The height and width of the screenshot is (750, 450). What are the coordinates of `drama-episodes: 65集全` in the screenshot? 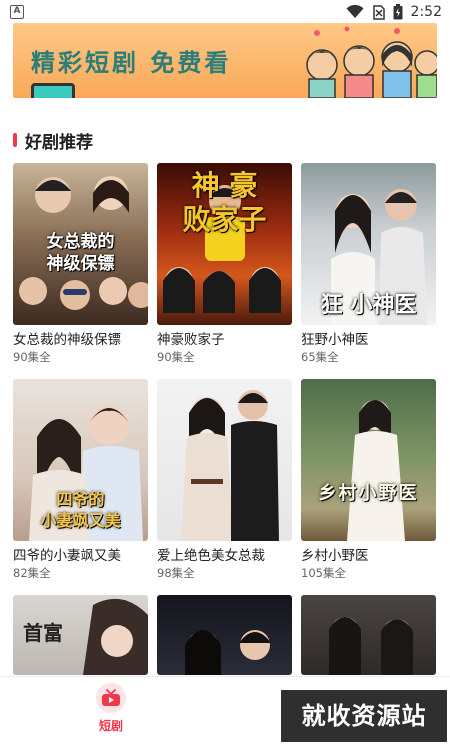 It's located at (320, 357).